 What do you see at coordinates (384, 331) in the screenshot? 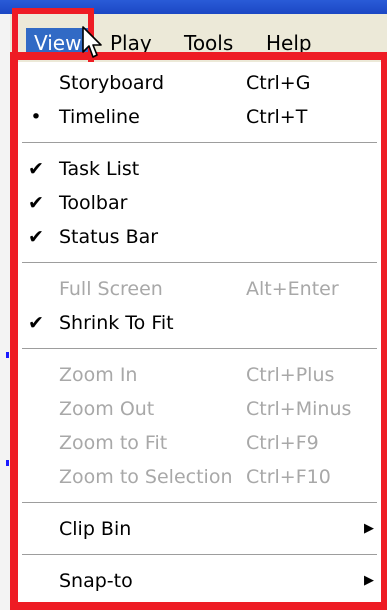
I see `annotation-highlight-edge` at bounding box center [384, 331].